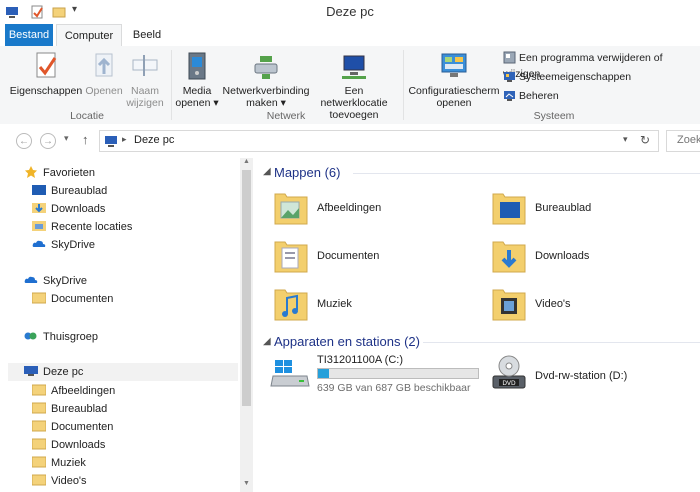 This screenshot has height=492, width=700. Describe the element at coordinates (394, 388) in the screenshot. I see `drive-c-space: 639 GB van 687 GB beschikbaar` at that location.